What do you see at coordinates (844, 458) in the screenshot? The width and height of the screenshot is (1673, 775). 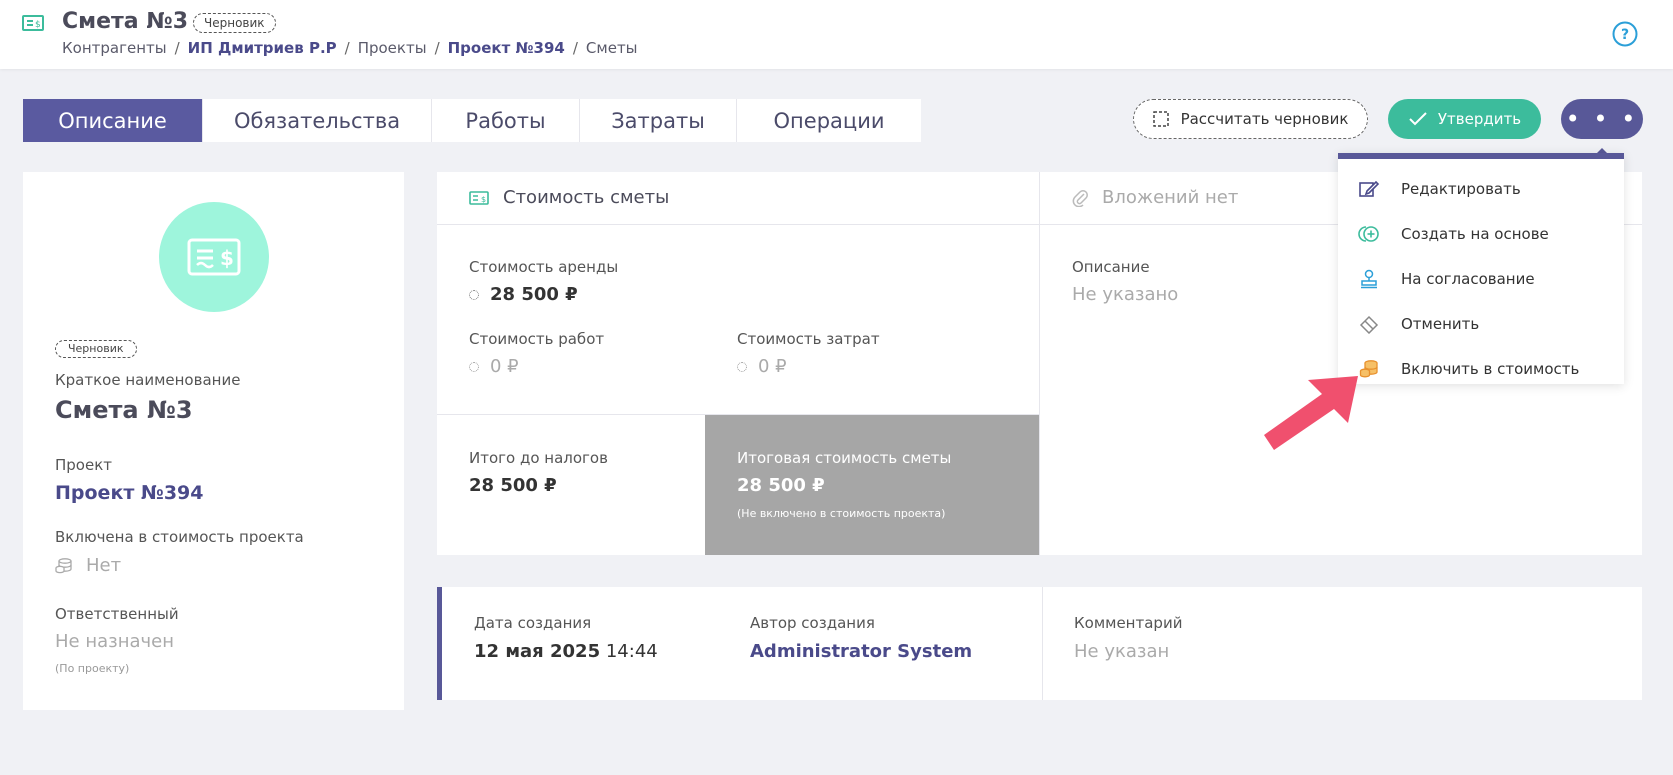 I see `total-cost-label: Итоговая стоимость сметы` at bounding box center [844, 458].